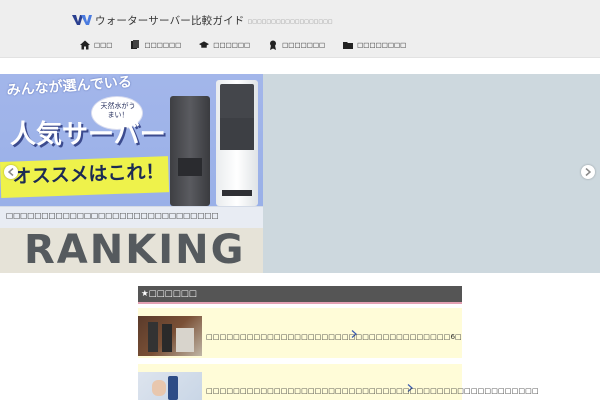 This screenshot has height=400, width=600. What do you see at coordinates (135, 250) in the screenshot?
I see `ranking-banner-text: RANKING` at bounding box center [135, 250].